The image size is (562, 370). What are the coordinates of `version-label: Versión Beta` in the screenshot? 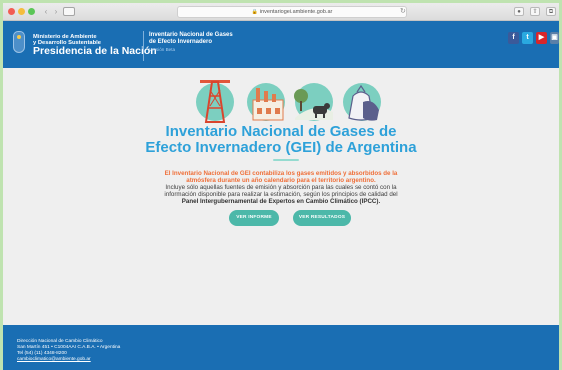 It's located at (162, 49).